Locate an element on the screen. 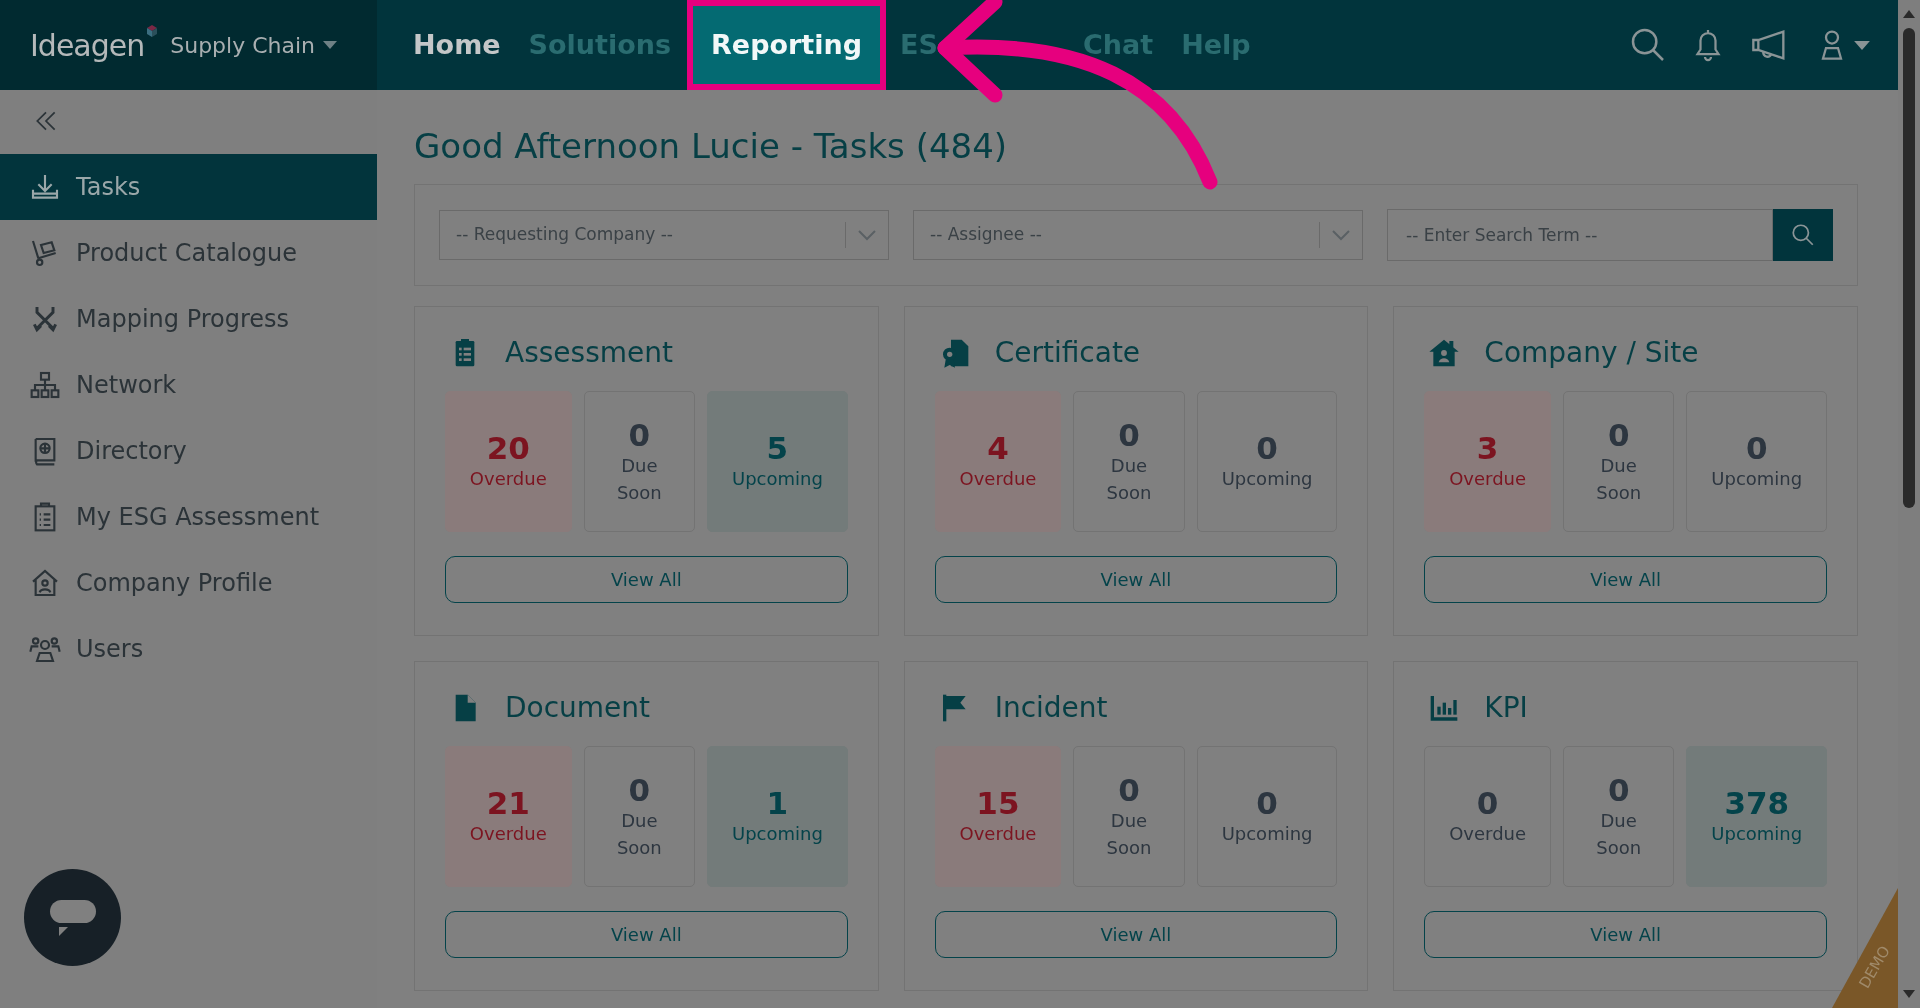 The width and height of the screenshot is (1920, 1008). card-title: Assessment is located at coordinates (589, 353).